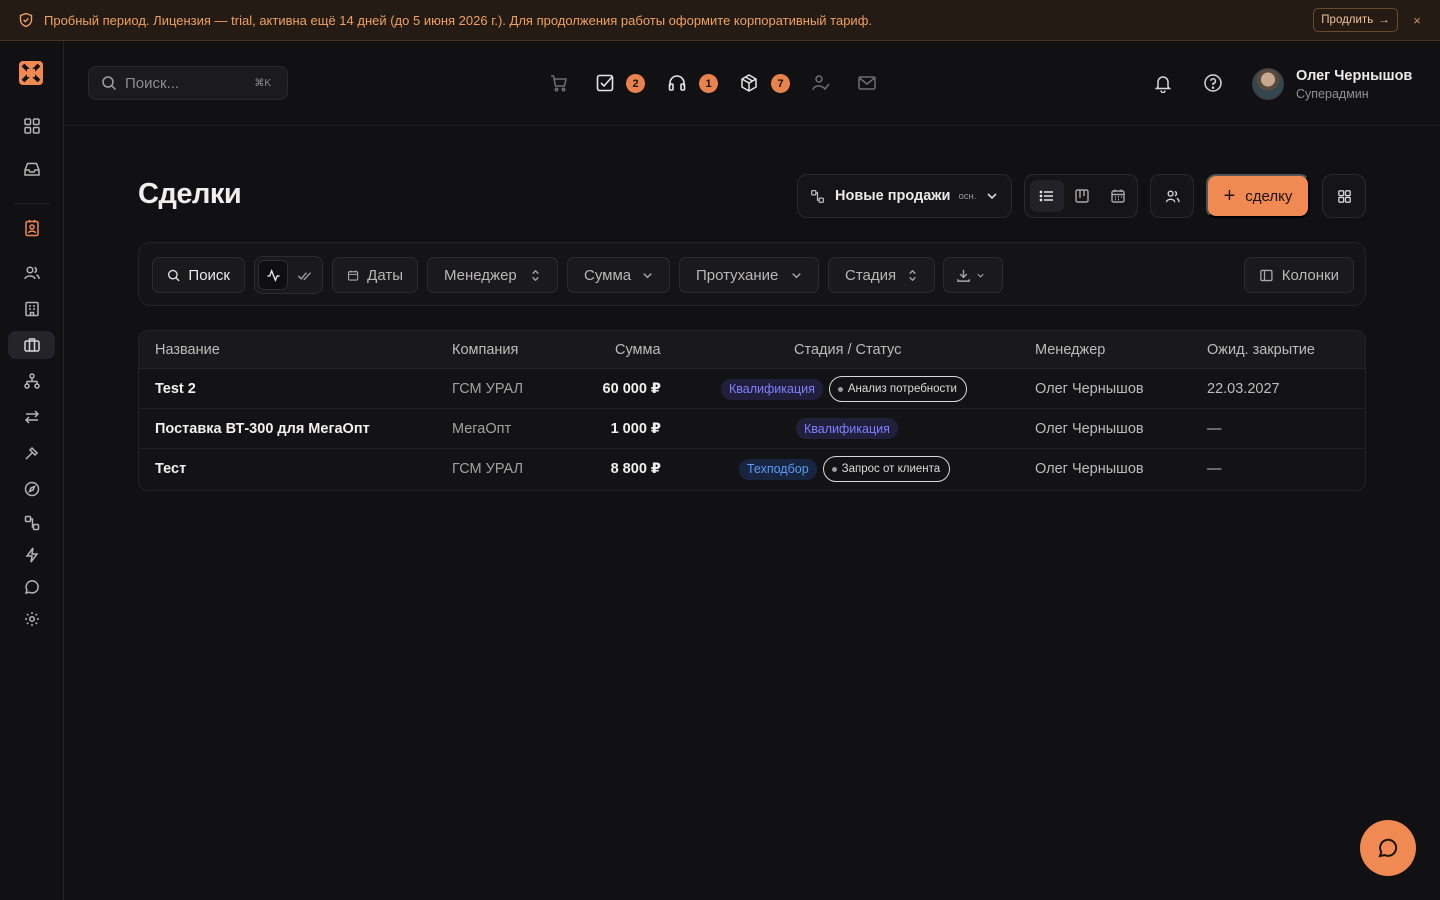 Image resolution: width=1440 pixels, height=900 pixels. I want to click on mail-icon, so click(867, 83).